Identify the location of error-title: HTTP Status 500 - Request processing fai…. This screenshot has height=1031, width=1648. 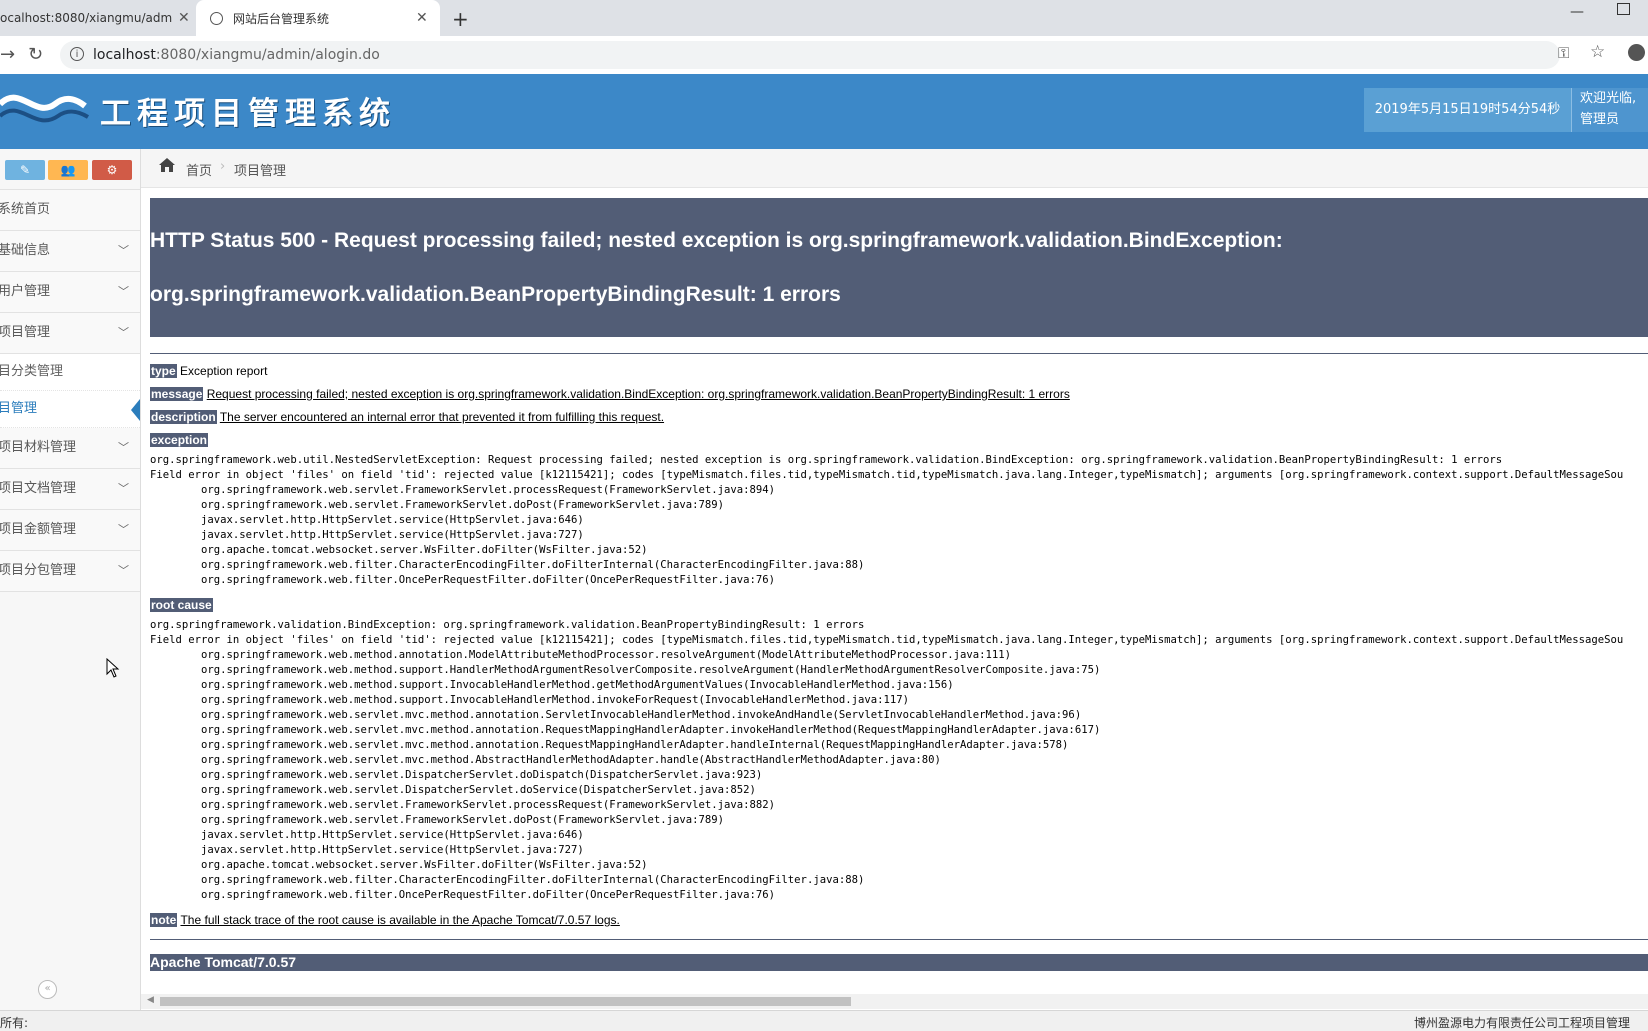
(899, 267).